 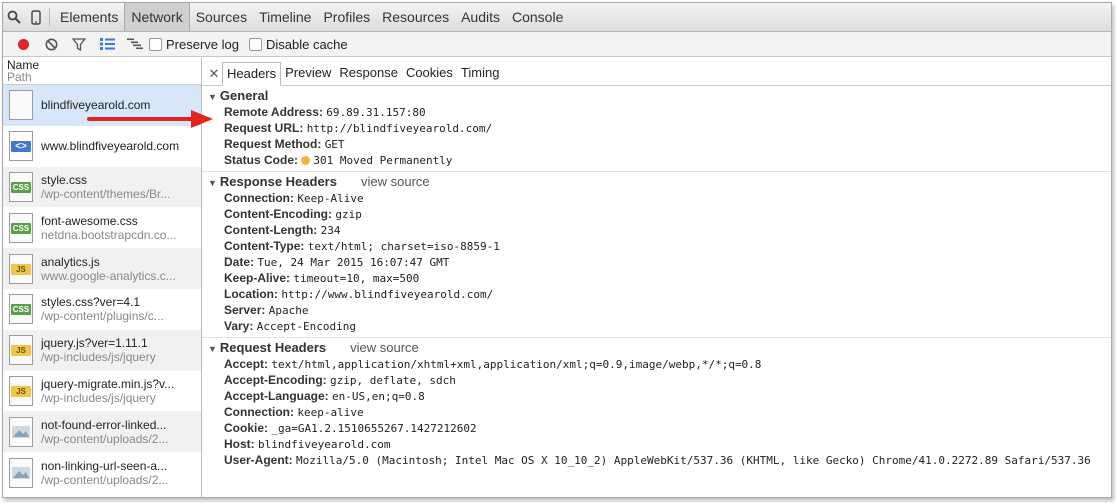 What do you see at coordinates (94, 343) in the screenshot?
I see `request-name: jquery.js?ver=1.11.1` at bounding box center [94, 343].